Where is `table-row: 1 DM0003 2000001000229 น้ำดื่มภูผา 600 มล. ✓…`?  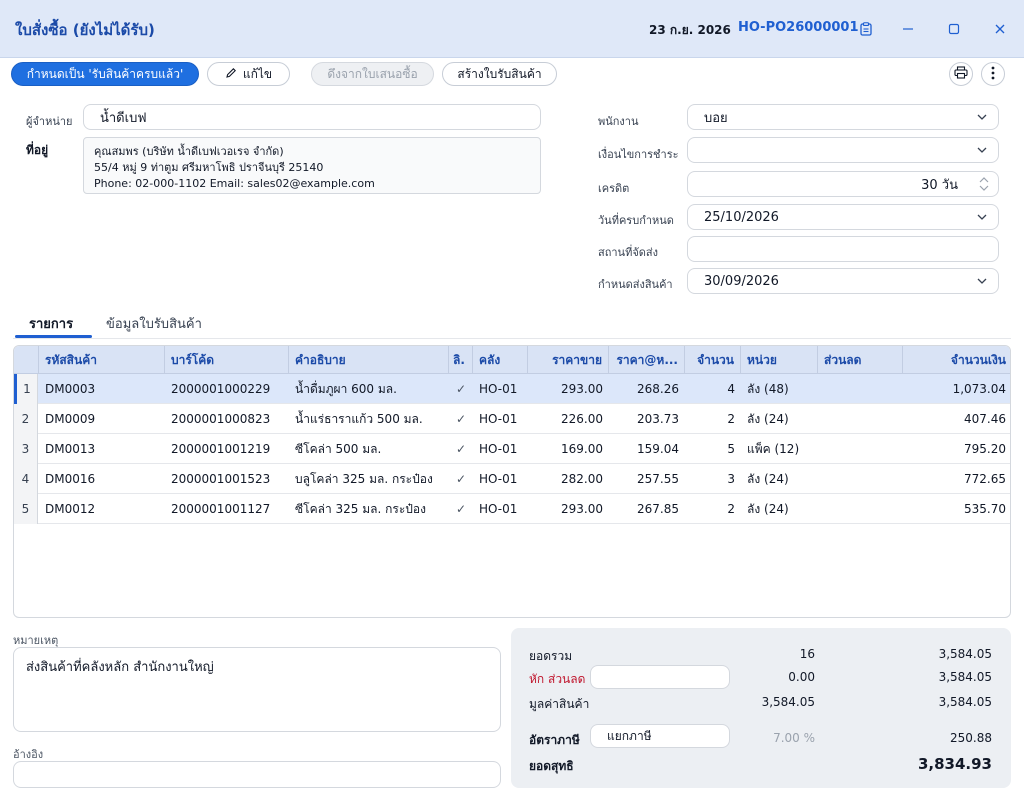
table-row: 1 DM0003 2000001000229 น้ำดื่มภูผา 600 มล. ✓… is located at coordinates (512, 389).